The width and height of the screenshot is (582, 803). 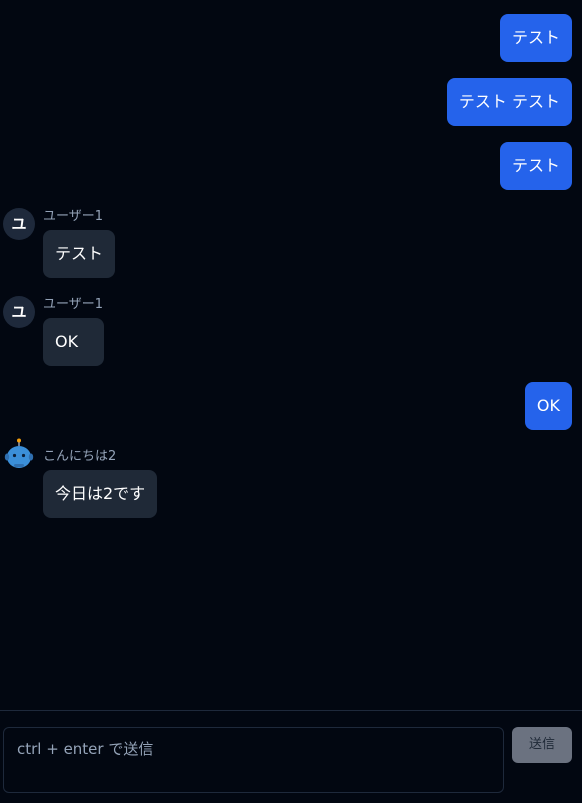 I want to click on other-message-bubble: OK, so click(x=73, y=342).